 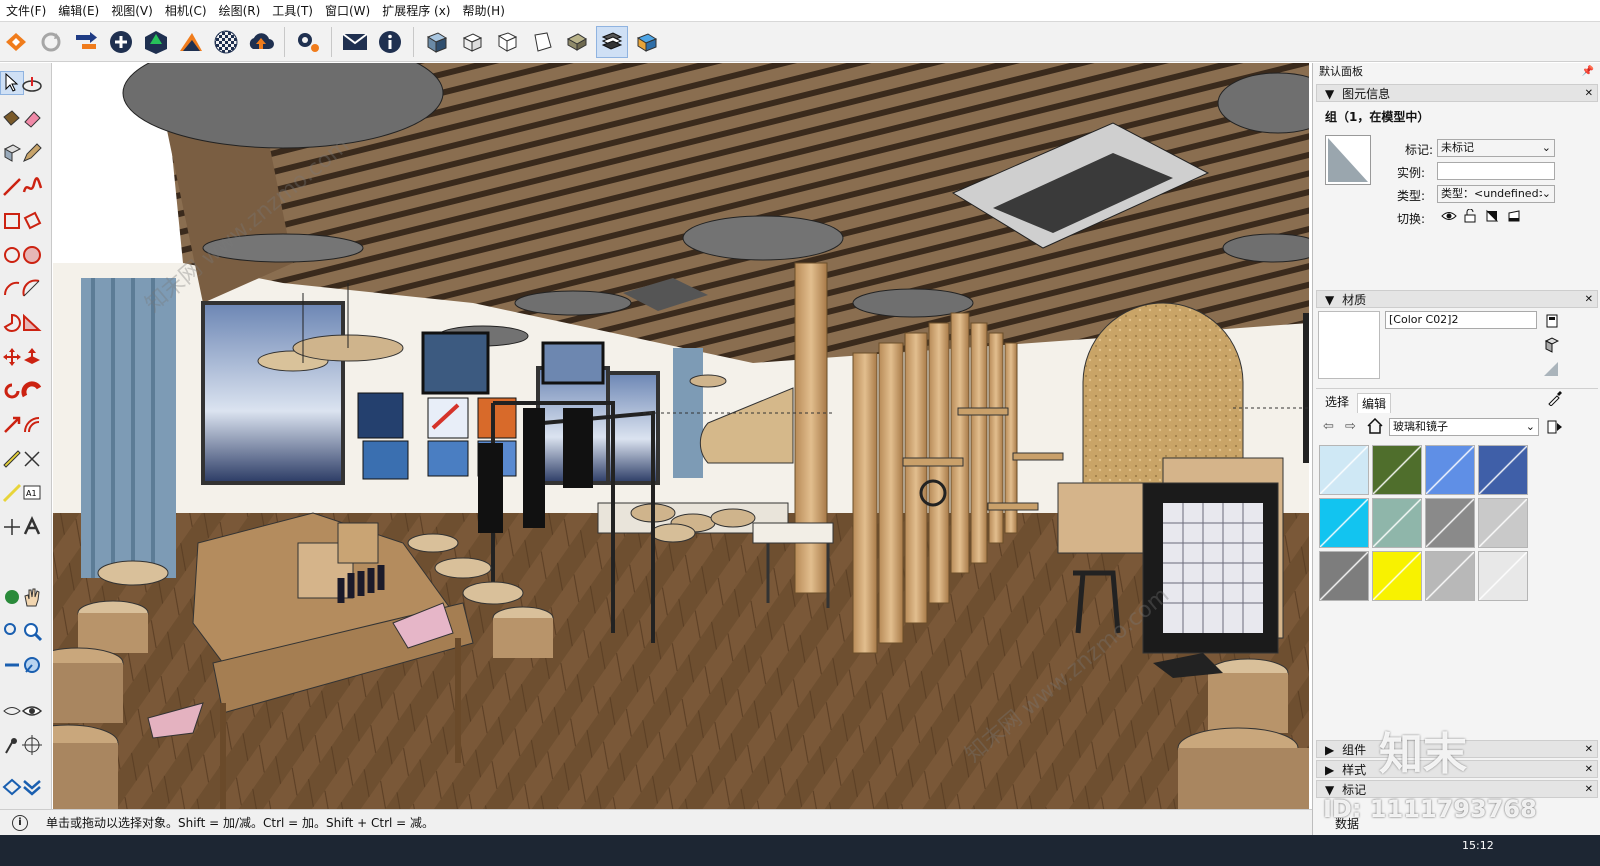 What do you see at coordinates (32, 745) in the screenshot?
I see `section-plane-icon` at bounding box center [32, 745].